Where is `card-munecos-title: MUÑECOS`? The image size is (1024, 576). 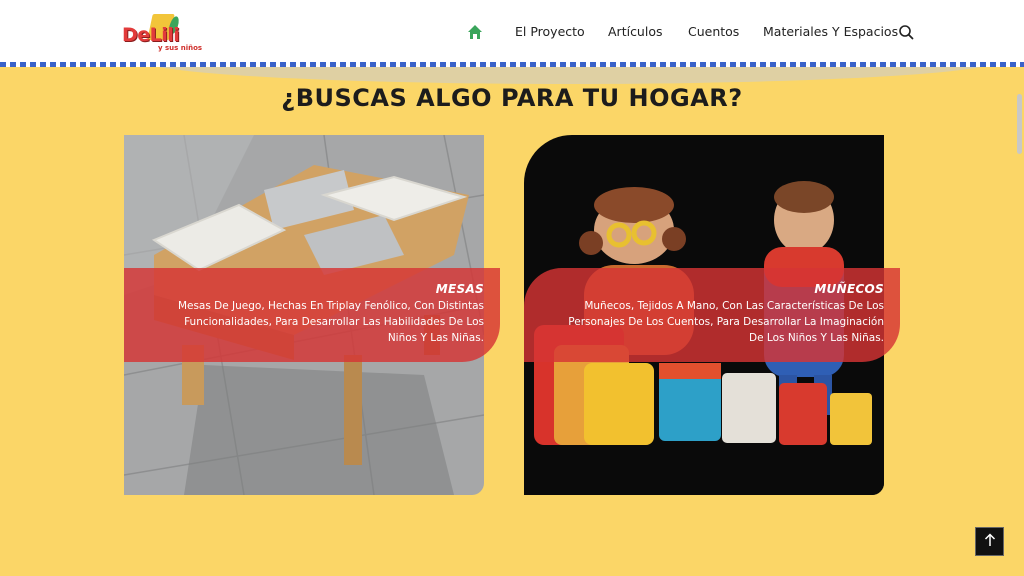 card-munecos-title: MUÑECOS is located at coordinates (719, 289).